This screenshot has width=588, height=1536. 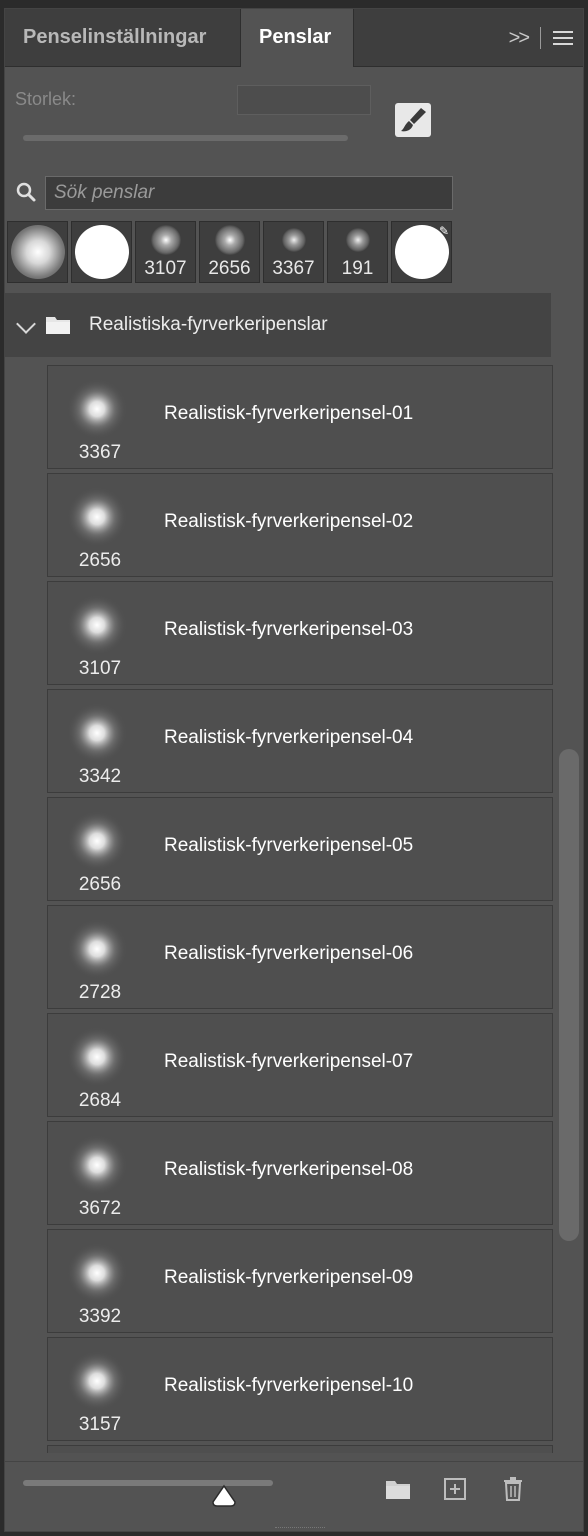 I want to click on brush-name: Realistisk-fyrverkeripensel-09, so click(x=289, y=1277).